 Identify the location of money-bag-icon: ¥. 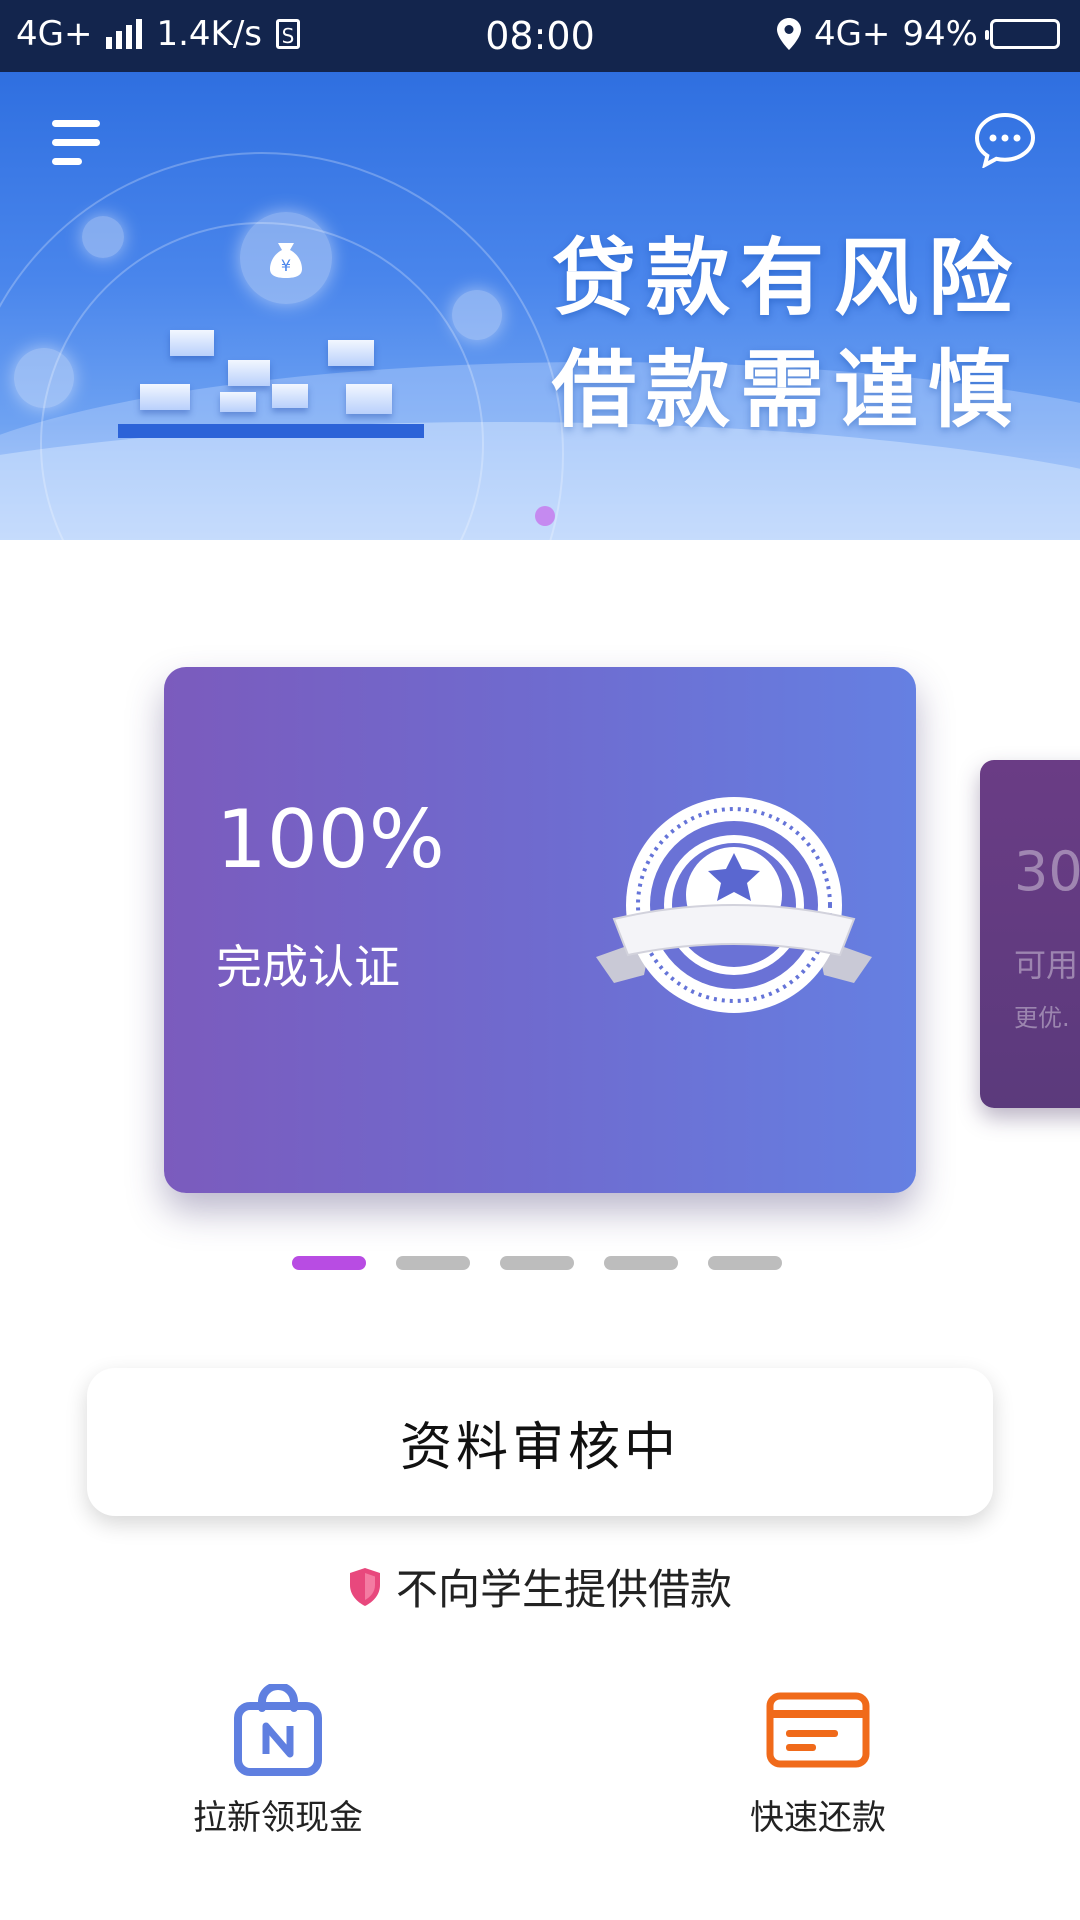
(286, 258).